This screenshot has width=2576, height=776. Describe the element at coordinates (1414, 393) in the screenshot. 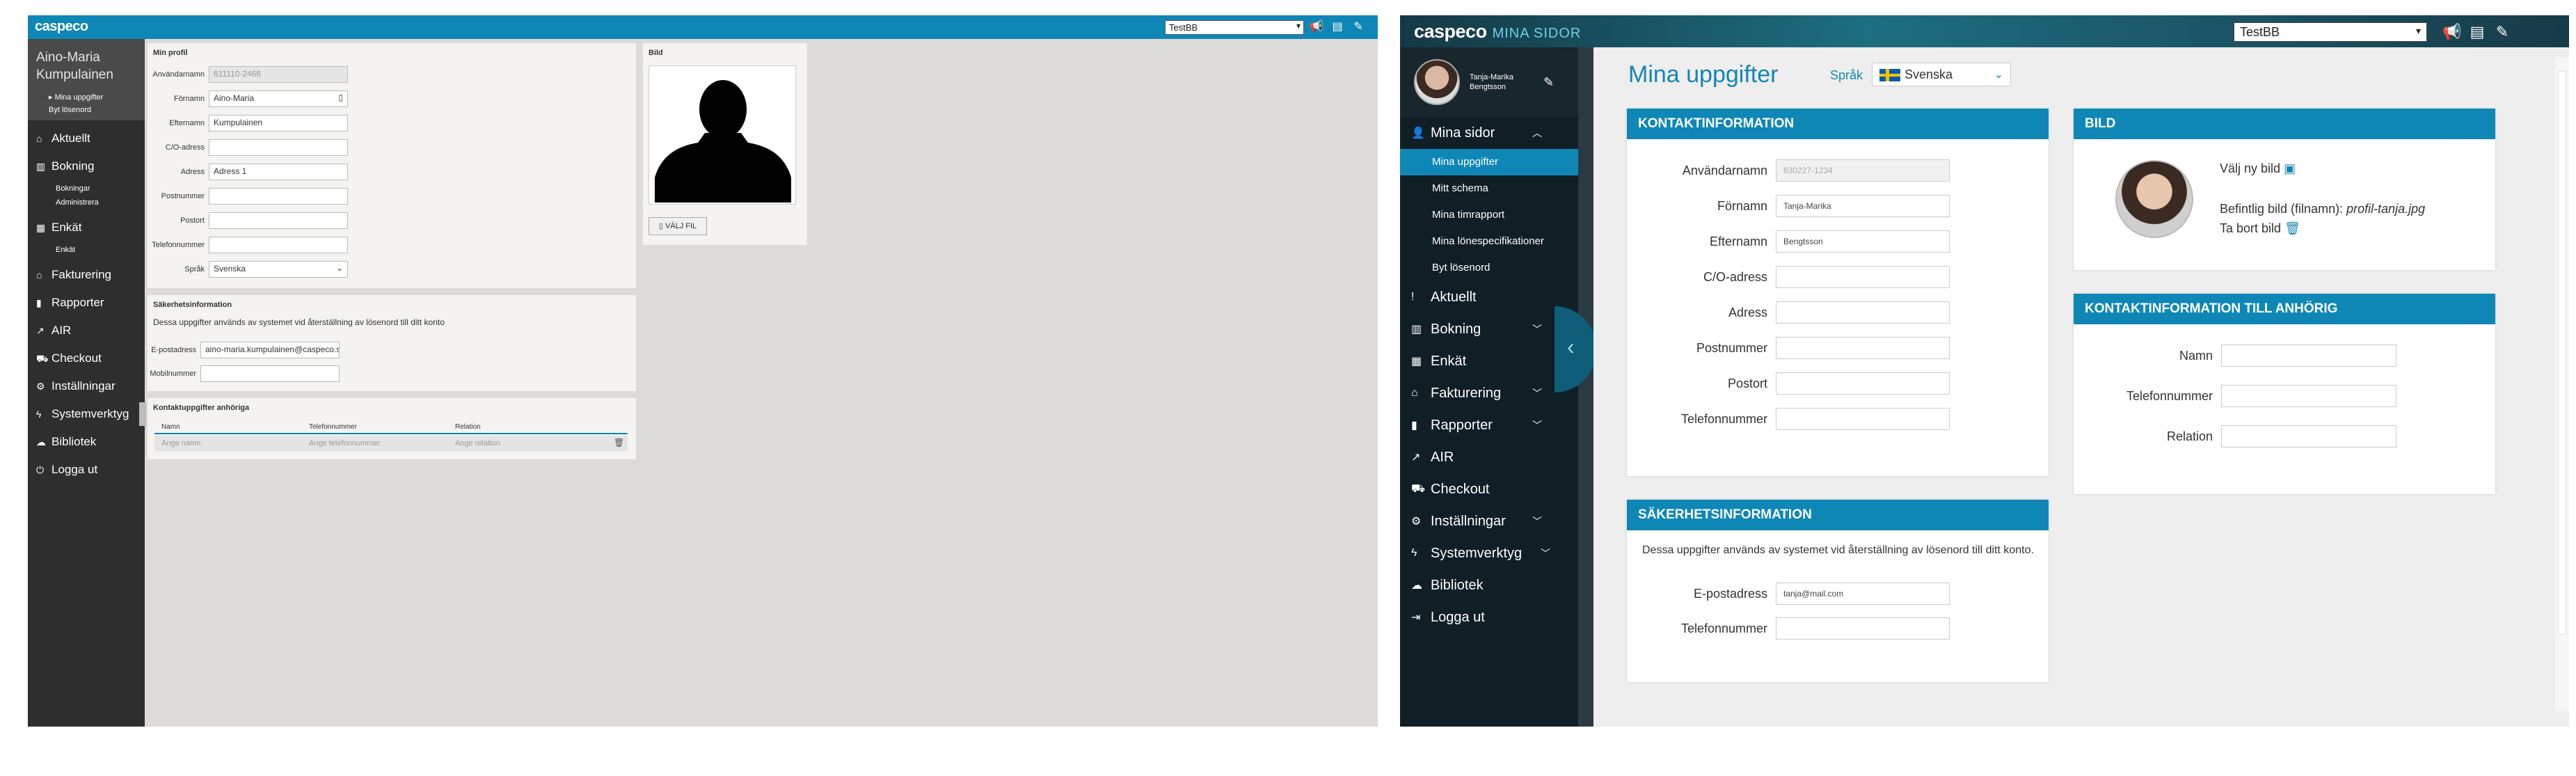

I see `bank-icon: ⌂` at that location.